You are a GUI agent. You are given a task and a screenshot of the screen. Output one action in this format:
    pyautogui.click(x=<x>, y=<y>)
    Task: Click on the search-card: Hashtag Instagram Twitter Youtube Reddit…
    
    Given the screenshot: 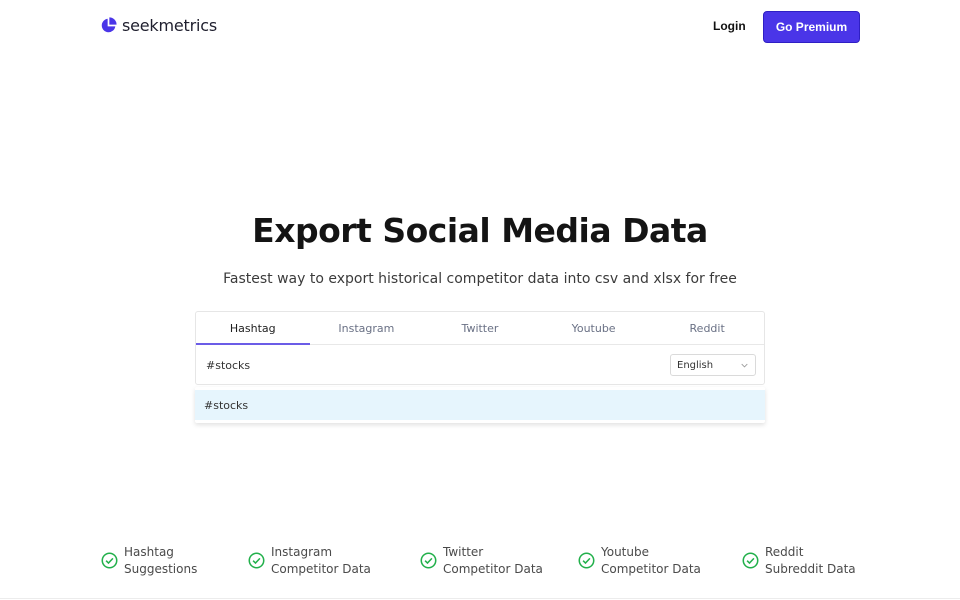 What is the action you would take?
    pyautogui.click(x=480, y=348)
    